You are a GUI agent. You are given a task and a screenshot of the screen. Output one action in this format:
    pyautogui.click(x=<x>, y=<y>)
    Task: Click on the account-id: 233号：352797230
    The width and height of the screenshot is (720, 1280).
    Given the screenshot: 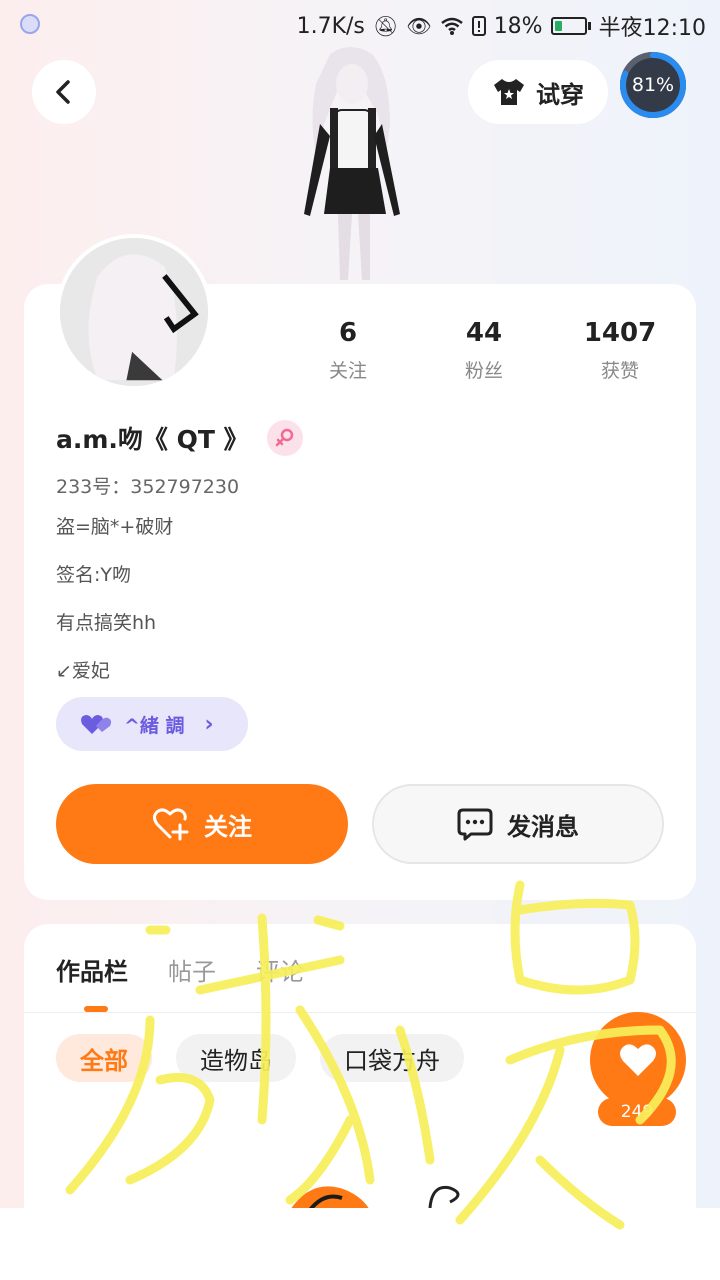 What is the action you would take?
    pyautogui.click(x=148, y=487)
    